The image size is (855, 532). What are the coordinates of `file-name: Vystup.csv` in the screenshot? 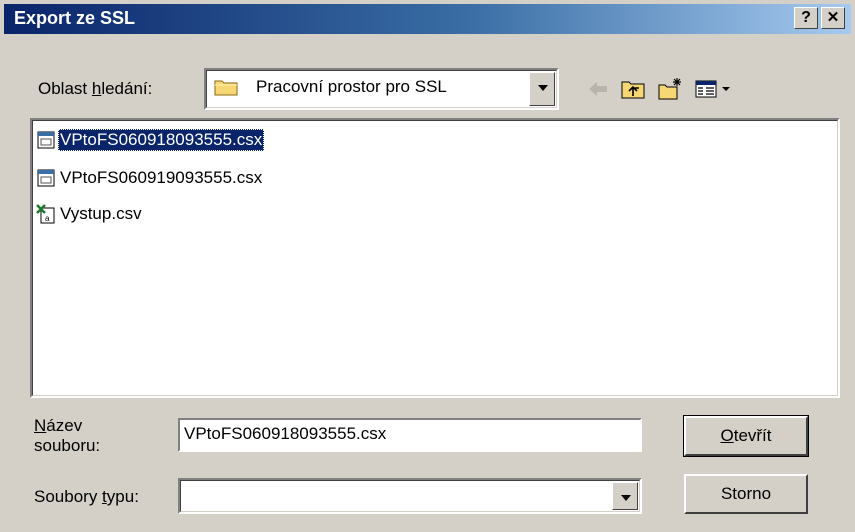 It's located at (101, 213).